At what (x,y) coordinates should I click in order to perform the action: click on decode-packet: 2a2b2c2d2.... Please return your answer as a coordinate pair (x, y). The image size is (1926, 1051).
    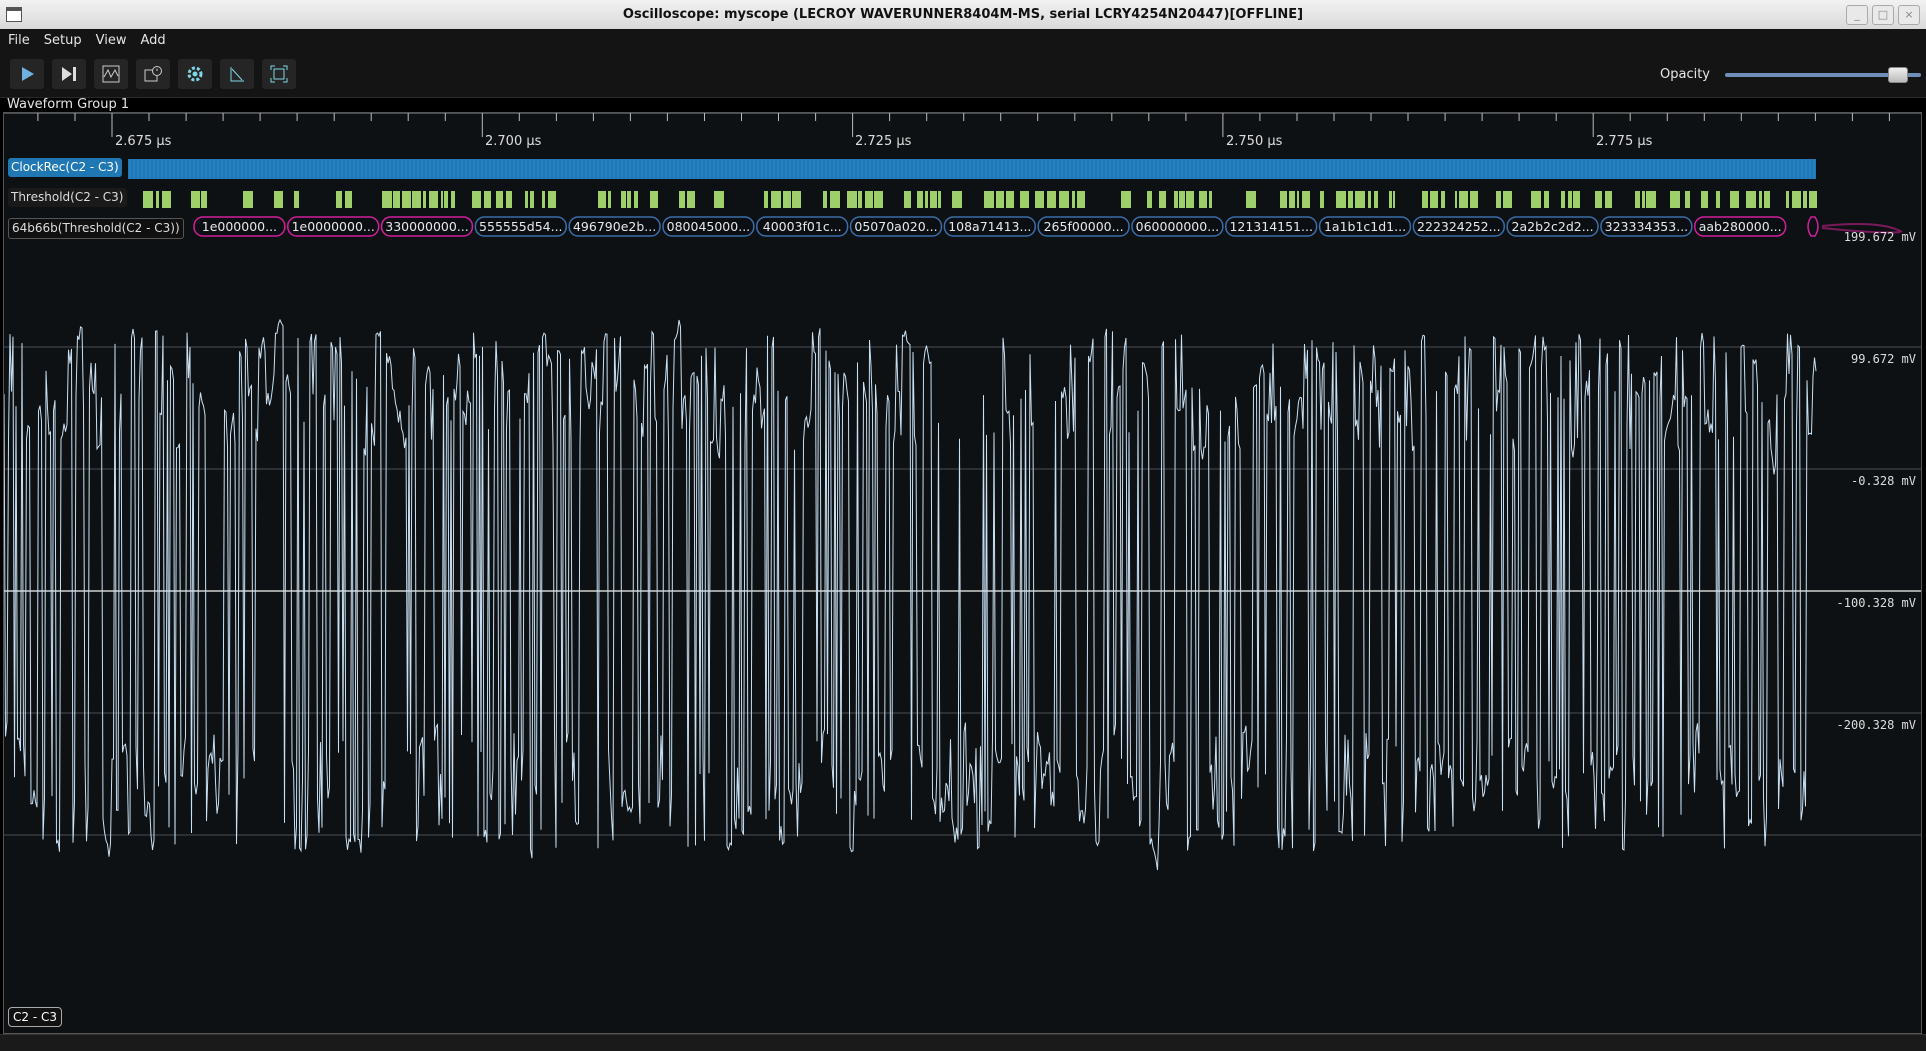
    Looking at the image, I should click on (1552, 226).